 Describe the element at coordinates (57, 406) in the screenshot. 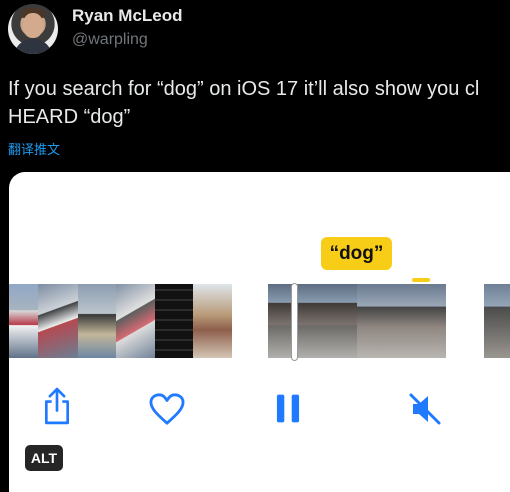

I see `share-icon` at that location.